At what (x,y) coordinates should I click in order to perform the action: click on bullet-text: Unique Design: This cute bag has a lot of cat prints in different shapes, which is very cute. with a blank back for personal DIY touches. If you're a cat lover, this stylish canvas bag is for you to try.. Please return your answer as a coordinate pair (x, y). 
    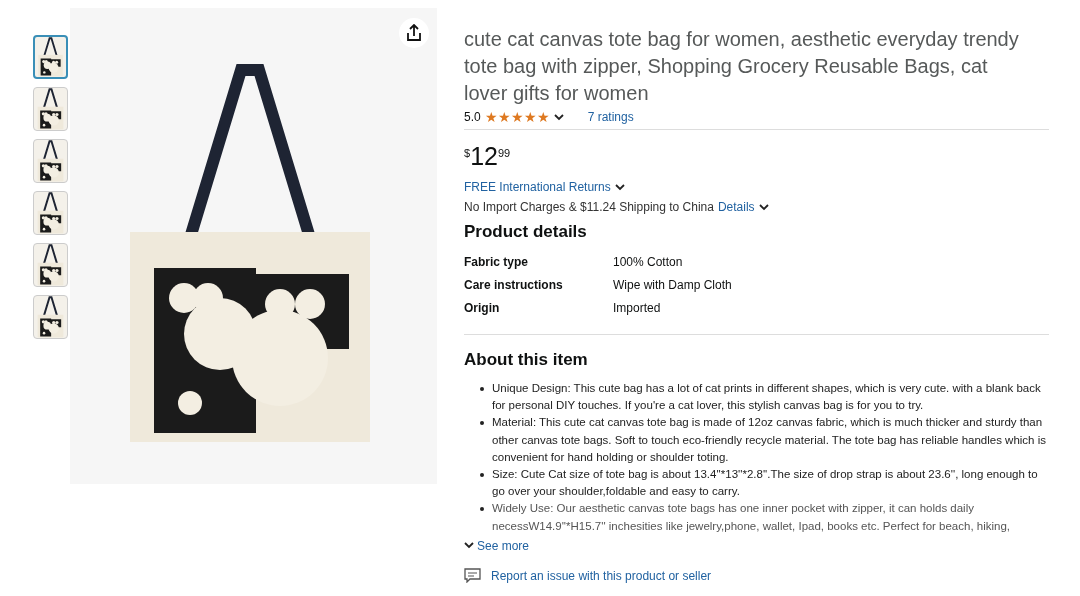
    Looking at the image, I should click on (767, 397).